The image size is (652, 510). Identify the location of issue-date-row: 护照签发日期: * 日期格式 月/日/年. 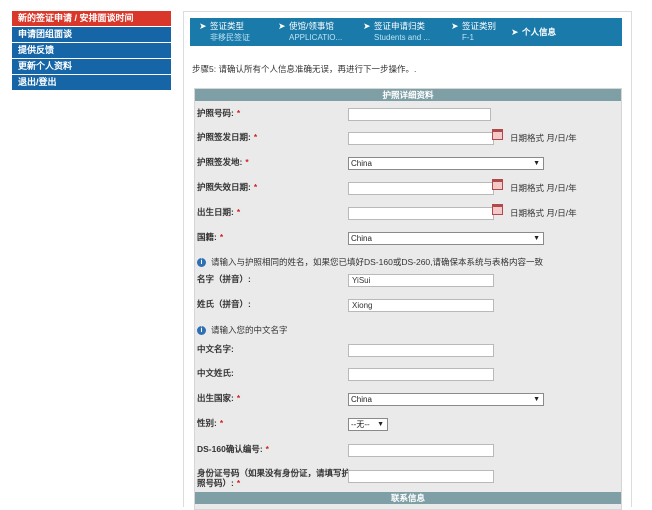
(408, 140).